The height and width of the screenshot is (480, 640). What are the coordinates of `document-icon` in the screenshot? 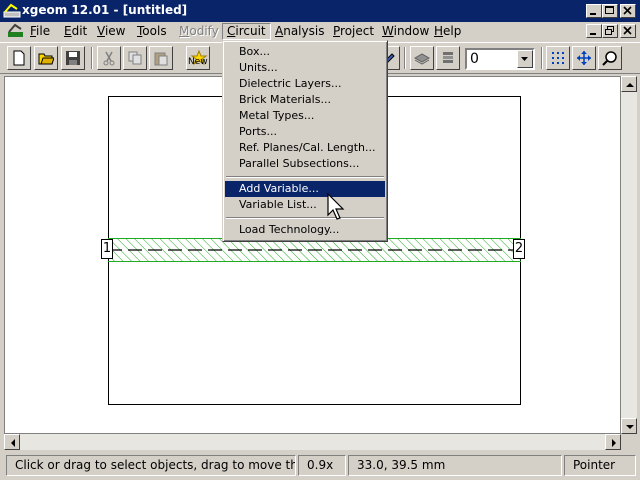 It's located at (16, 31).